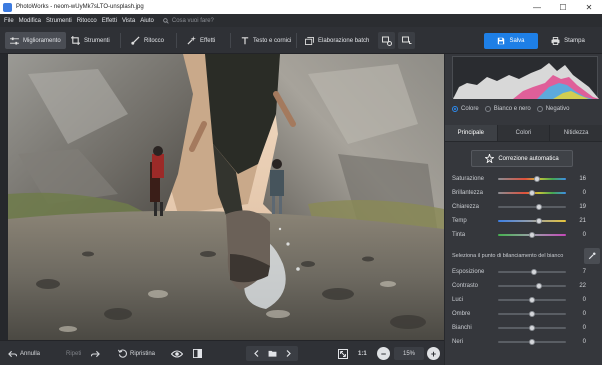 The height and width of the screenshot is (365, 602). What do you see at coordinates (563, 7) in the screenshot?
I see `maximize-button: ☐` at bounding box center [563, 7].